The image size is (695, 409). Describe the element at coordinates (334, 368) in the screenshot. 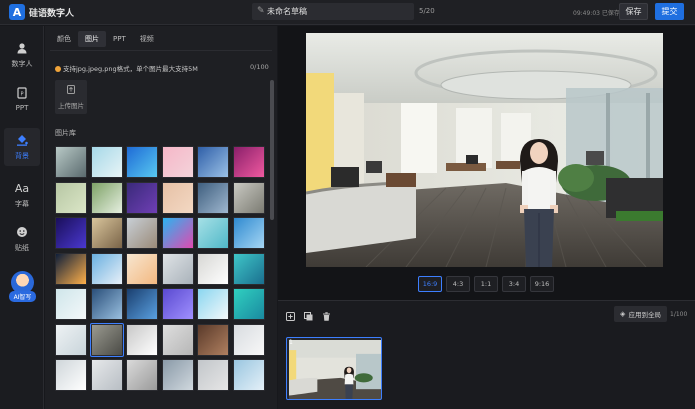

I see `scene-thumbnail: 1` at that location.